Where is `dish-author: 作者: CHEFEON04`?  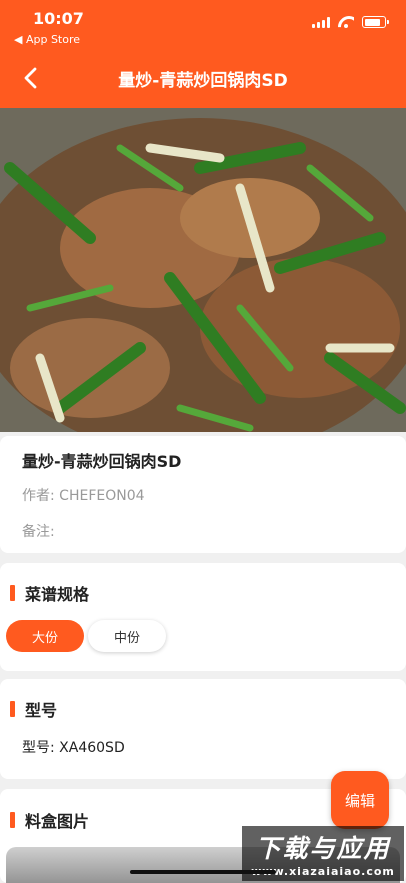 dish-author: 作者: CHEFEON04 is located at coordinates (83, 496).